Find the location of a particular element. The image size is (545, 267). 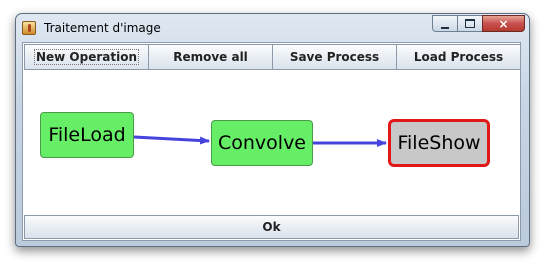

java-cup-icon is located at coordinates (29, 28).